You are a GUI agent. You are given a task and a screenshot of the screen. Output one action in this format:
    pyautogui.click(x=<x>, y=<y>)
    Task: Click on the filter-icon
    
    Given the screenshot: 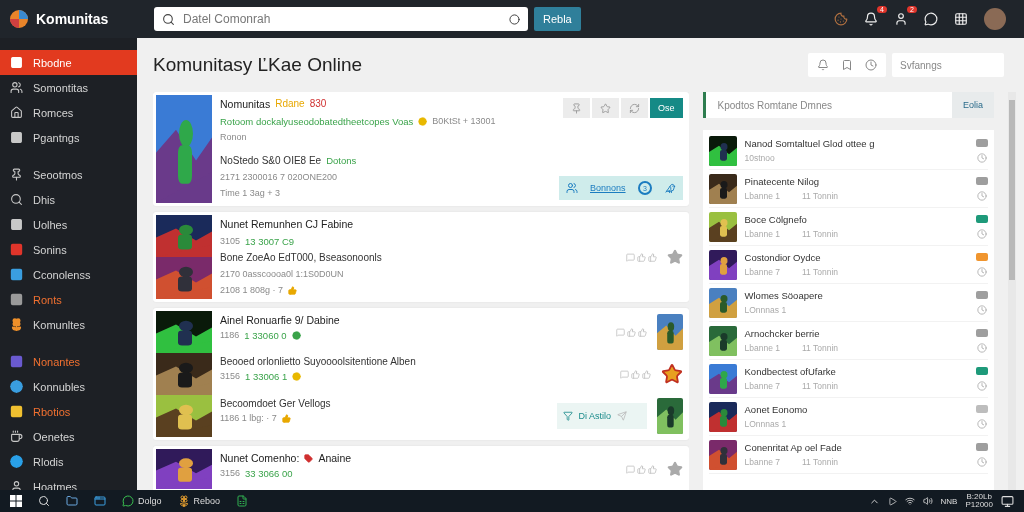 What is the action you would take?
    pyautogui.click(x=567, y=416)
    